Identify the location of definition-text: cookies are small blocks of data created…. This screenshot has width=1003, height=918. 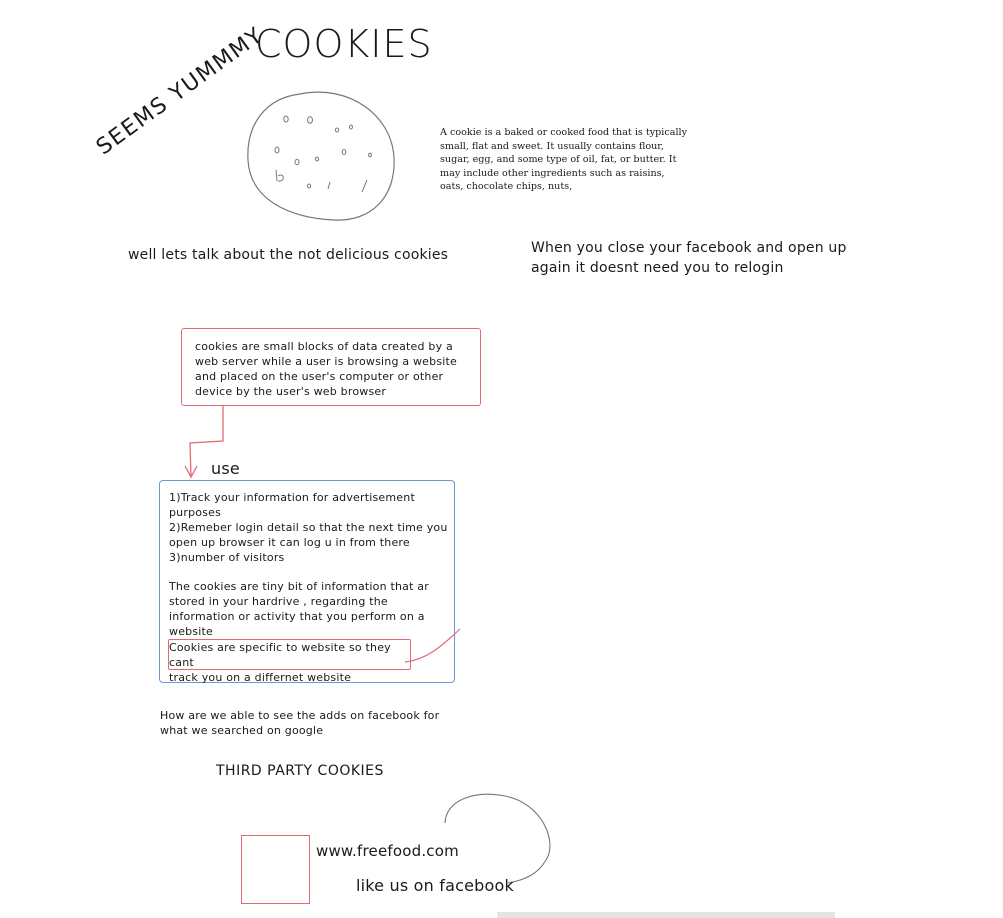
(326, 369).